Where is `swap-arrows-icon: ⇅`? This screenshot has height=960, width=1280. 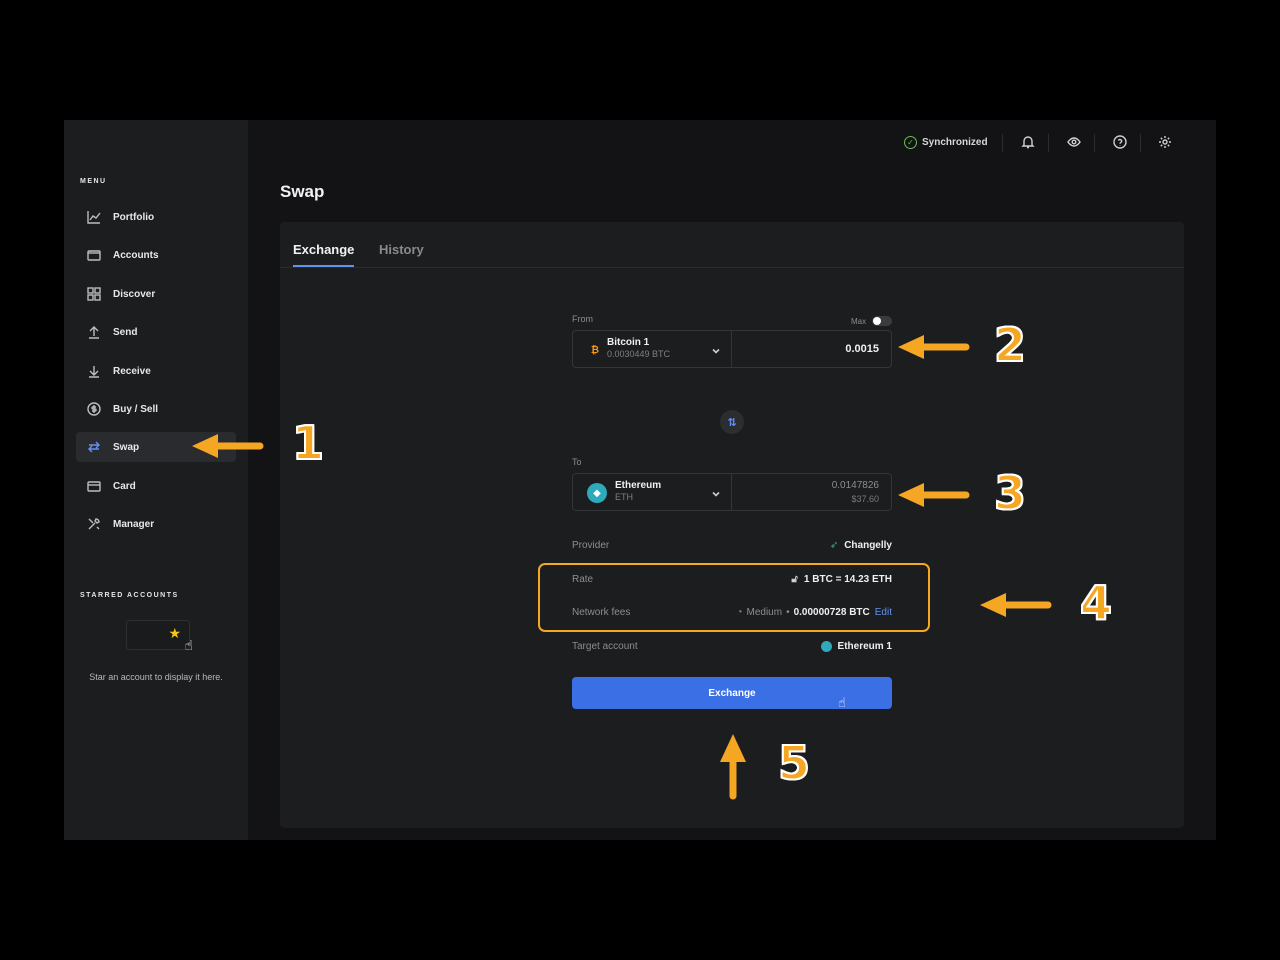
swap-arrows-icon: ⇅ is located at coordinates (732, 422).